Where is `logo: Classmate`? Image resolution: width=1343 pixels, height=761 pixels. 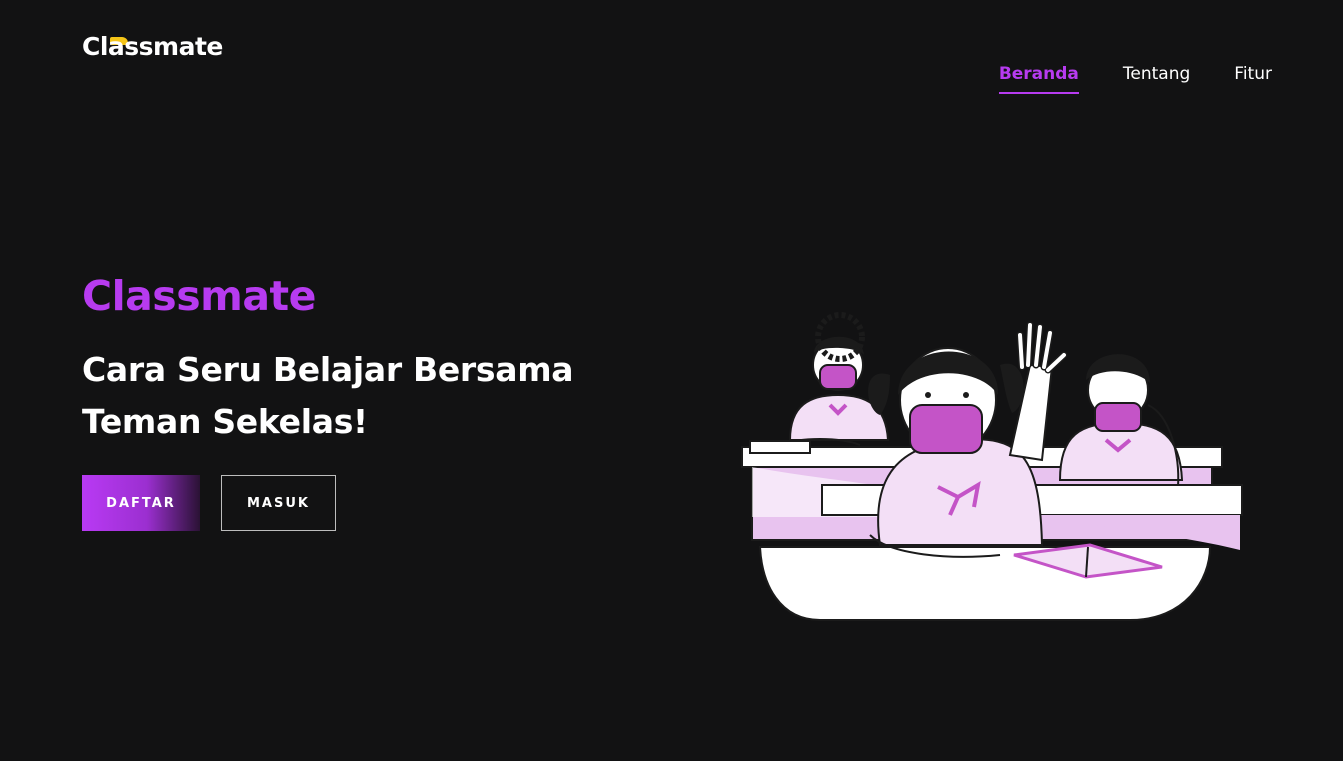 logo: Classmate is located at coordinates (152, 46).